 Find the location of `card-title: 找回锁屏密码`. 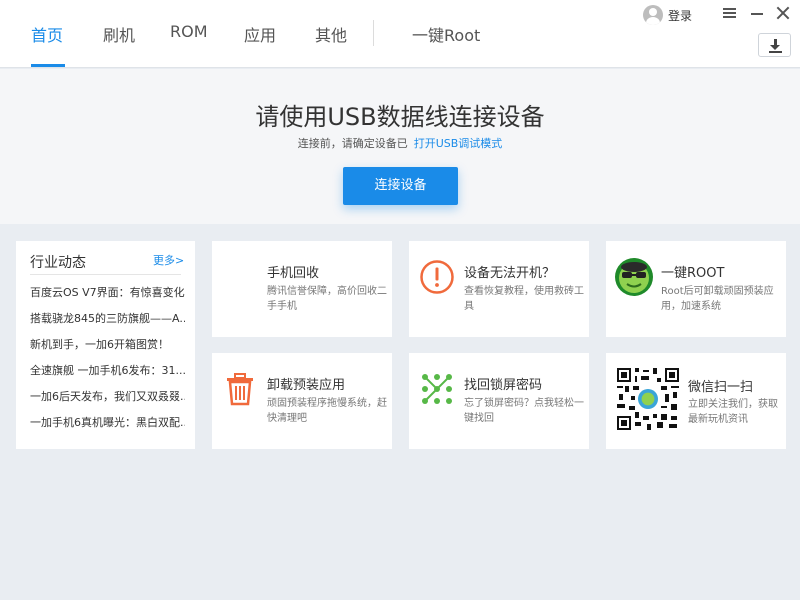

card-title: 找回锁屏密码 is located at coordinates (503, 385).